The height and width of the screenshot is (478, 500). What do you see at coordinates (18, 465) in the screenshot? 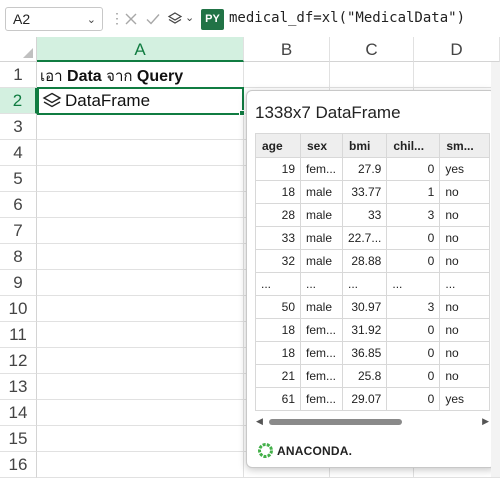
I see `row-header-16: 16` at bounding box center [18, 465].